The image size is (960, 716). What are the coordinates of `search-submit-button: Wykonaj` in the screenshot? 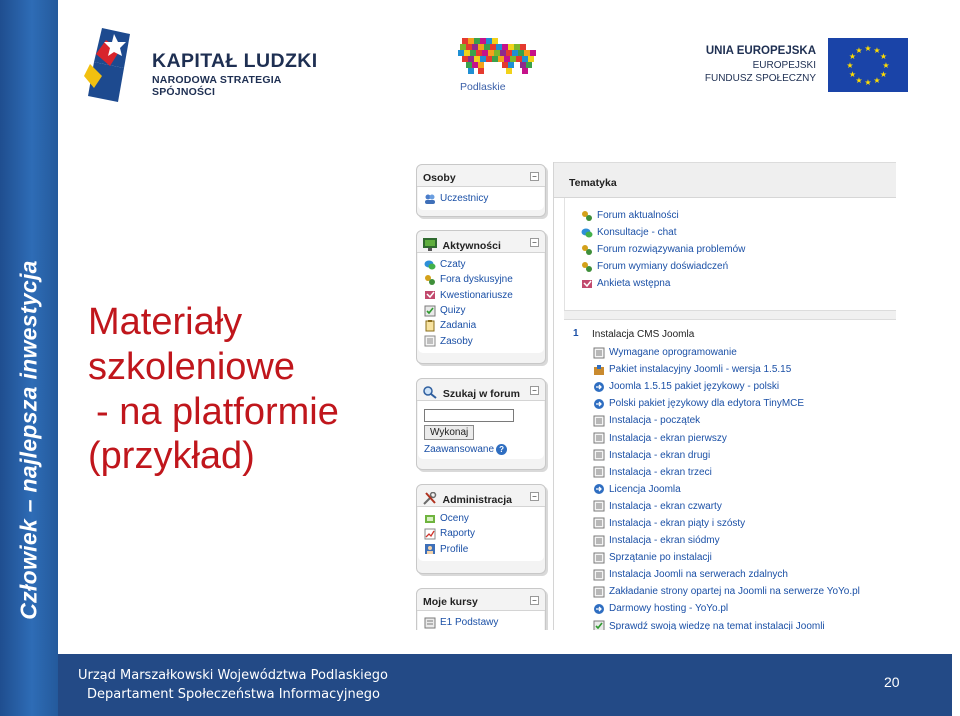 It's located at (449, 432).